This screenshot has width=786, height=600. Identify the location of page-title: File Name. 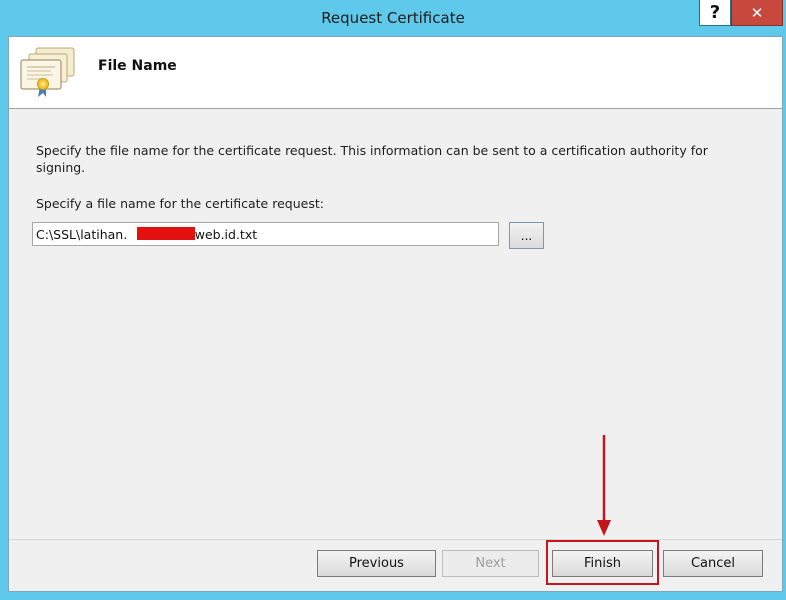
(137, 66).